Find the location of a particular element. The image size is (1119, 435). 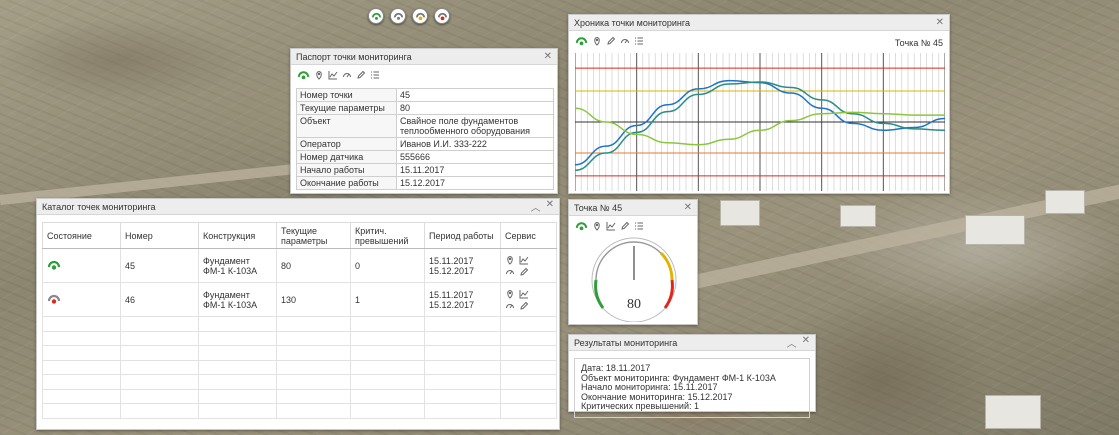

catalog-title: Каталог точек мониторинга is located at coordinates (99, 206).